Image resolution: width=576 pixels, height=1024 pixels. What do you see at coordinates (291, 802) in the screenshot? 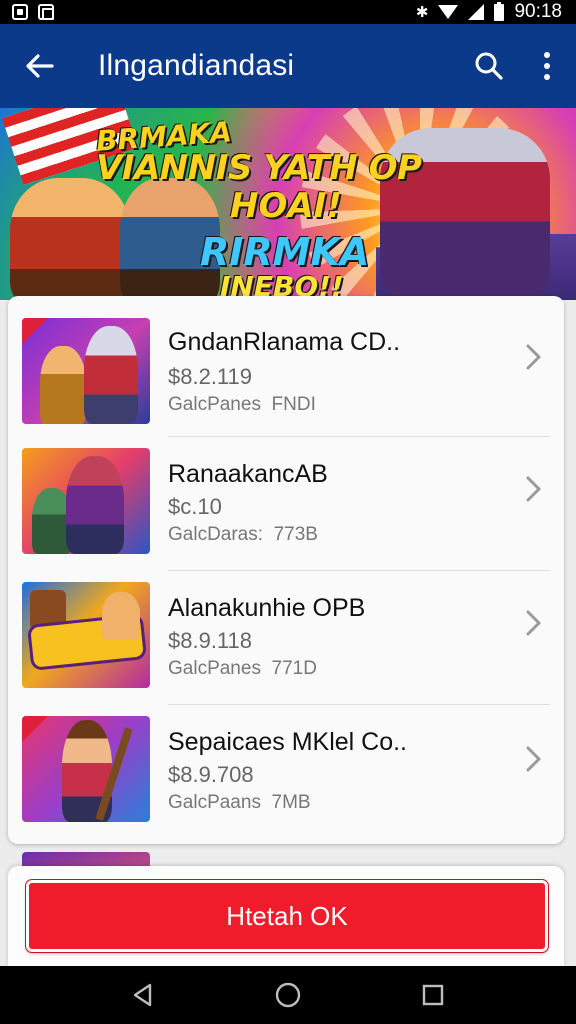
I see `item-meta-value: 7MB` at bounding box center [291, 802].